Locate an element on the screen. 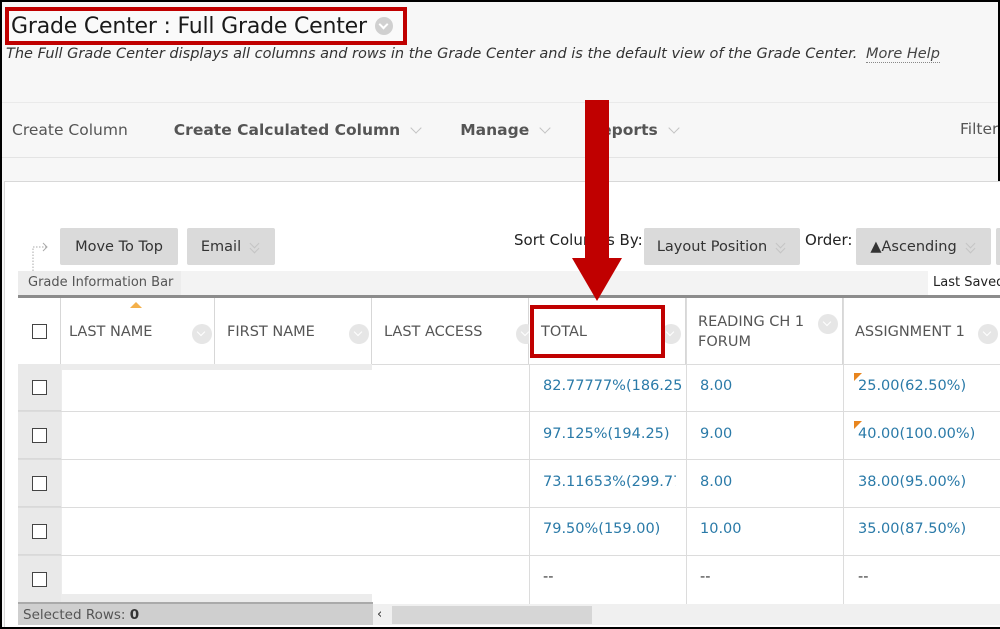 The width and height of the screenshot is (1000, 629). reports-menu: Reports is located at coordinates (634, 130).